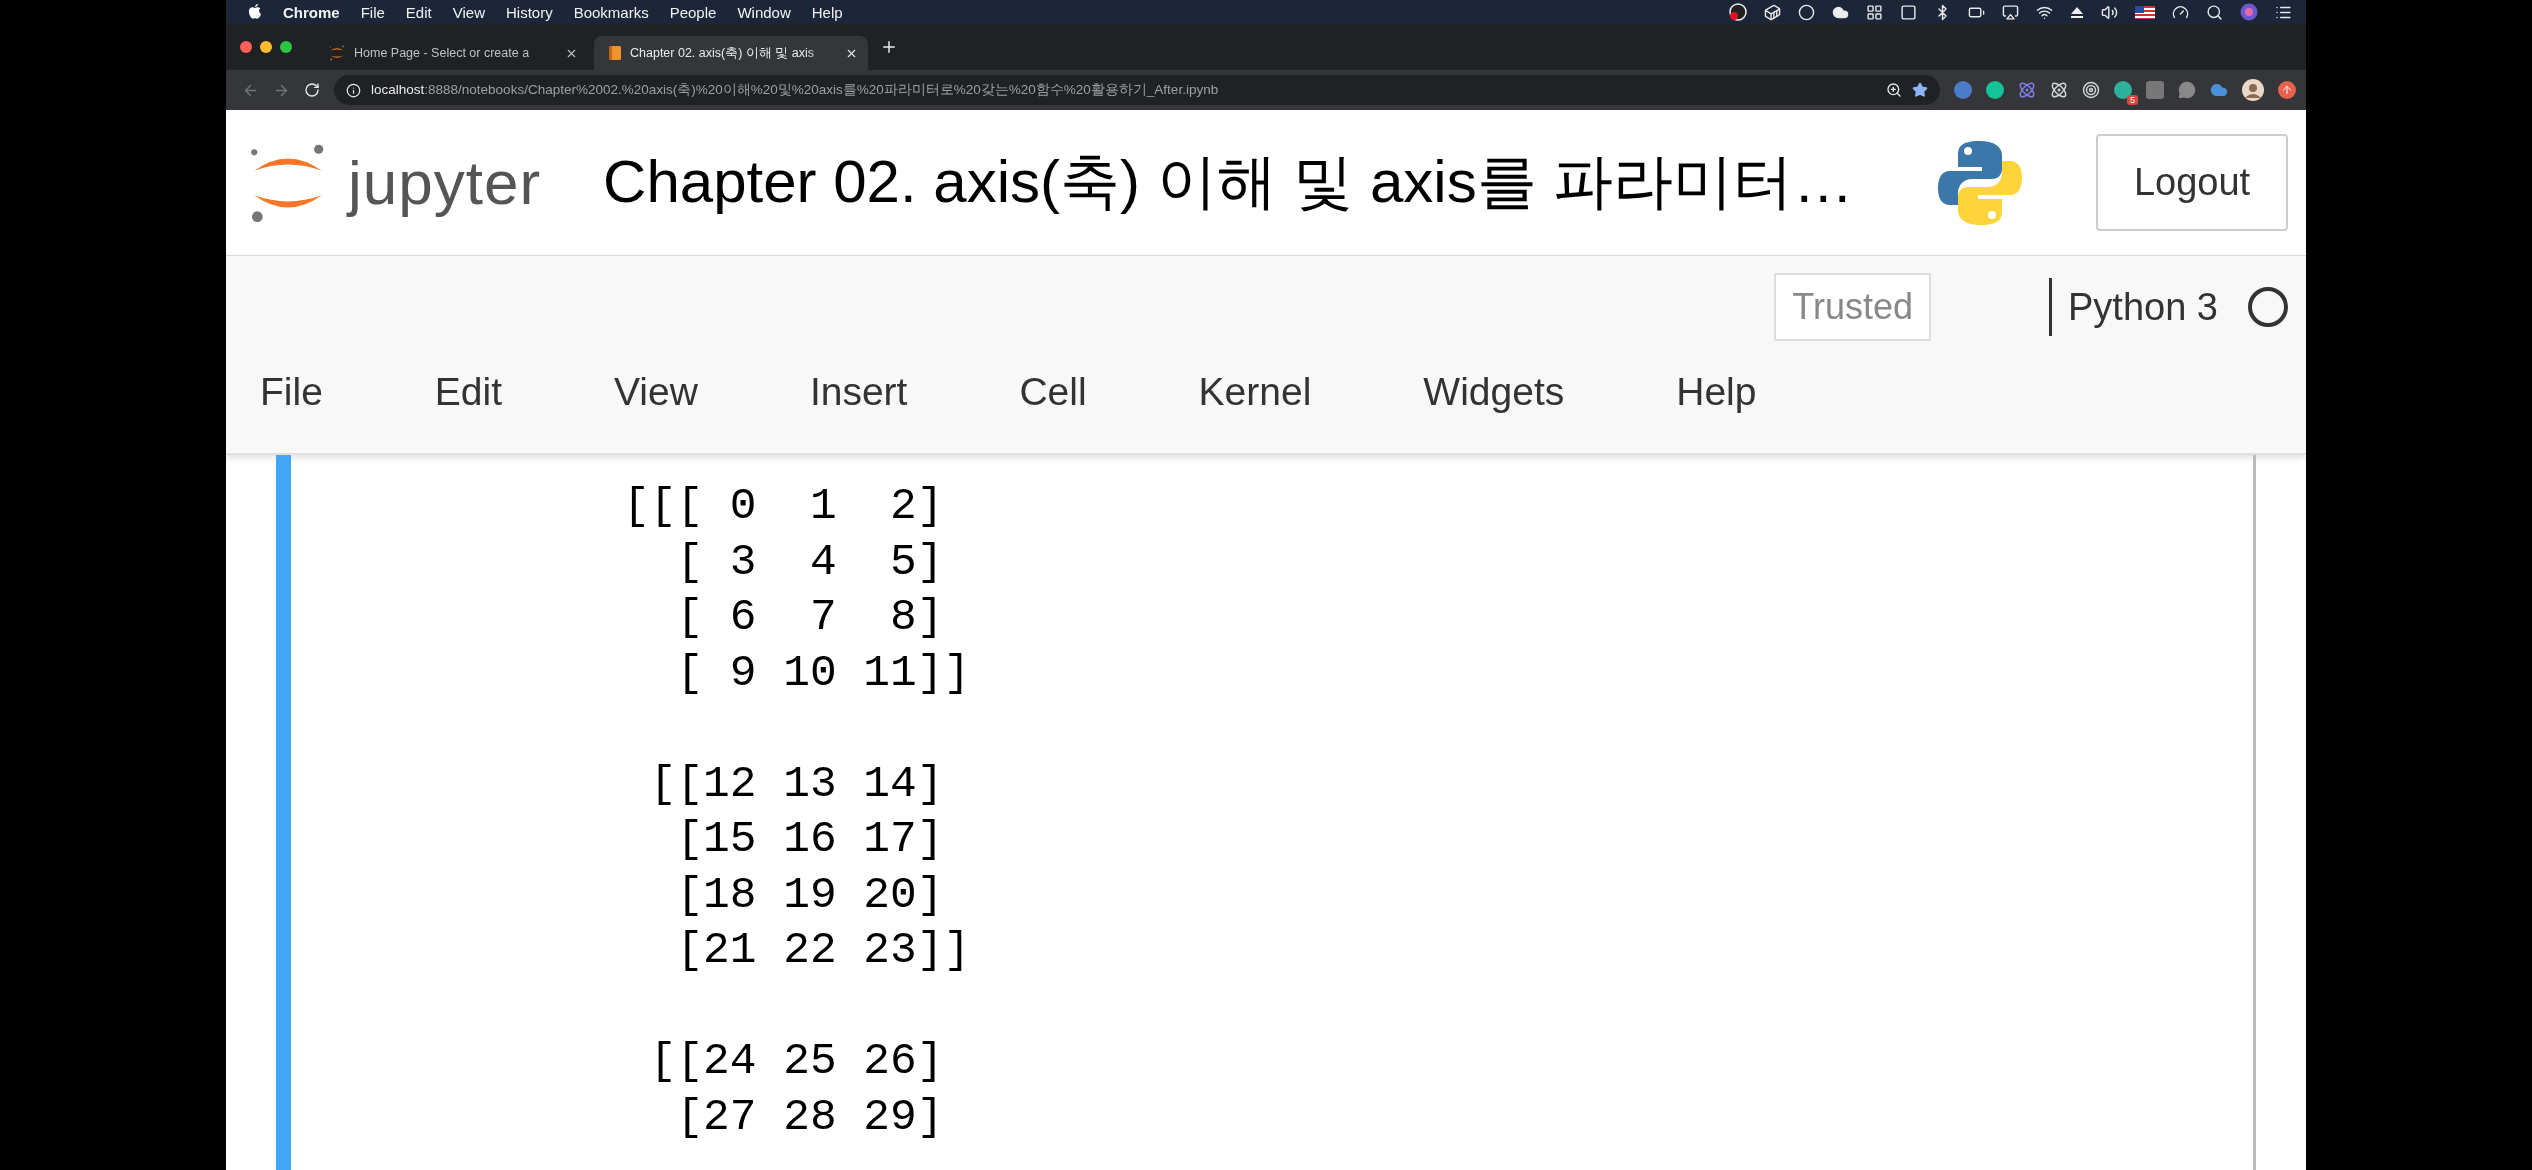 This screenshot has height=1170, width=2532. Describe the element at coordinates (2132, 100) in the screenshot. I see `extension-badge: 5` at that location.